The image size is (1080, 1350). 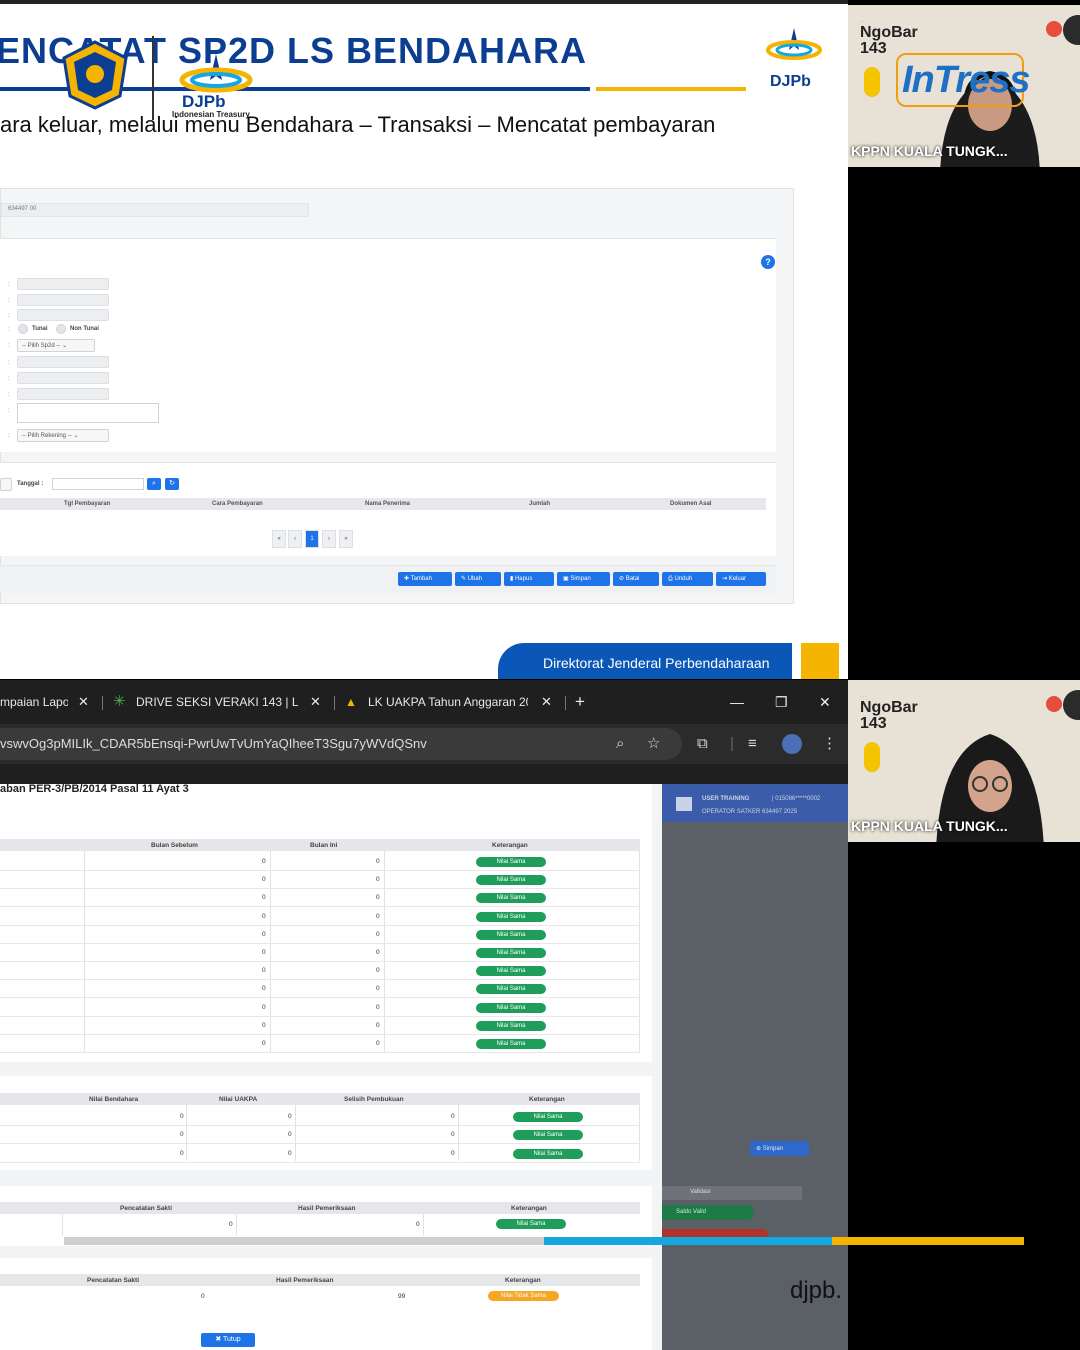 I want to click on filter-select, so click(x=6, y=484).